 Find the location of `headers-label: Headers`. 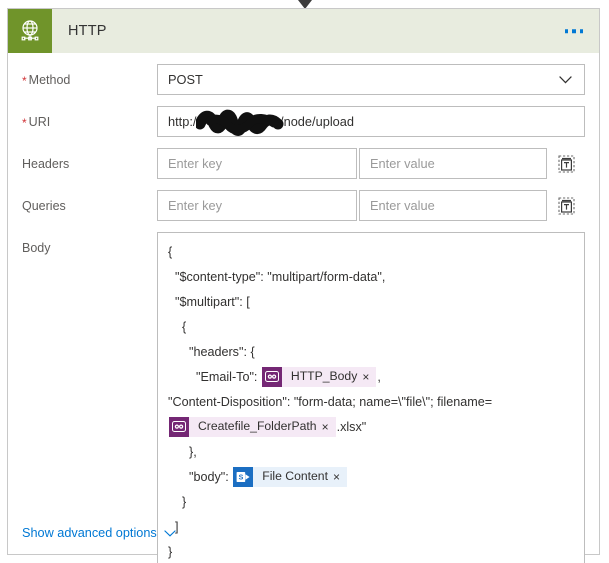

headers-label: Headers is located at coordinates (46, 164).